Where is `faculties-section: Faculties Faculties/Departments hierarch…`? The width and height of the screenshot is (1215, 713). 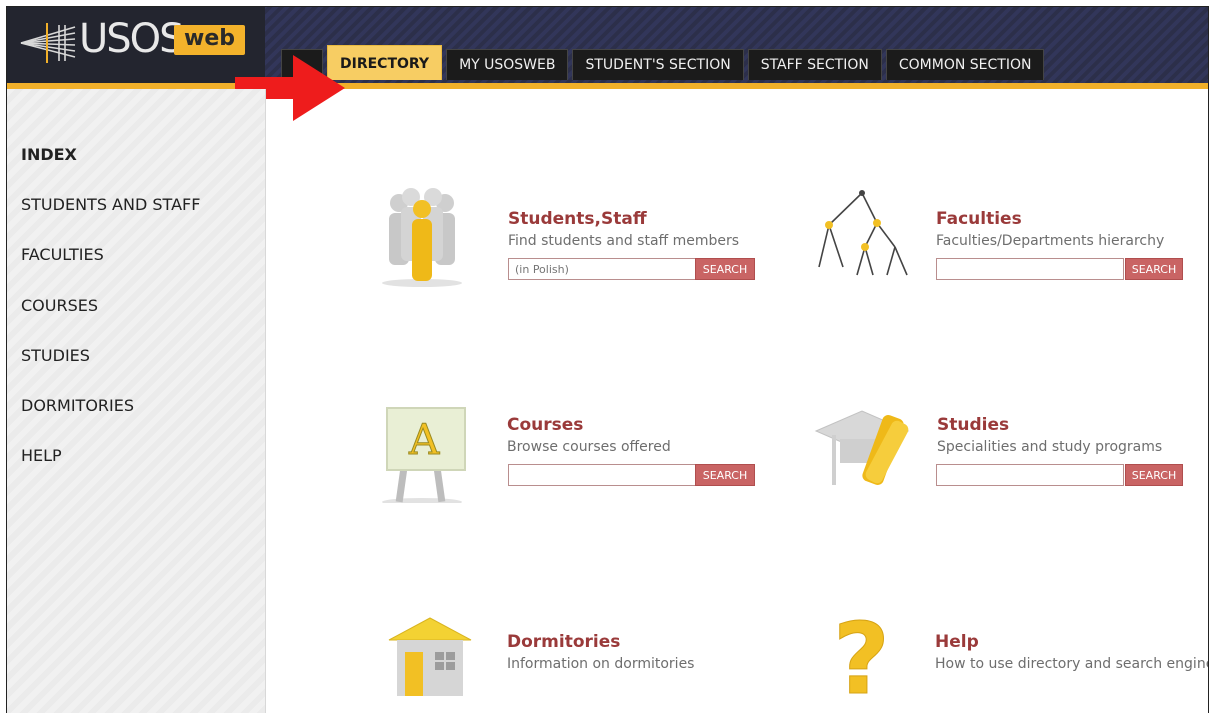
faculties-section: Faculties Faculties/Departments hierarch… is located at coordinates (1007, 242).